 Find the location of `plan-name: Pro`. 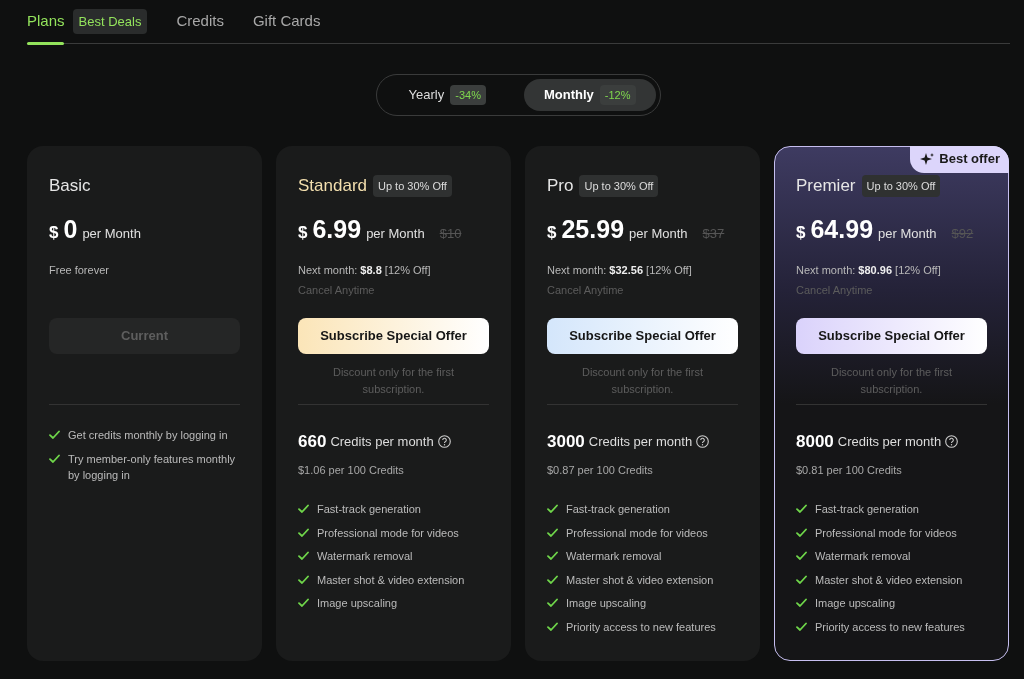

plan-name: Pro is located at coordinates (560, 186).